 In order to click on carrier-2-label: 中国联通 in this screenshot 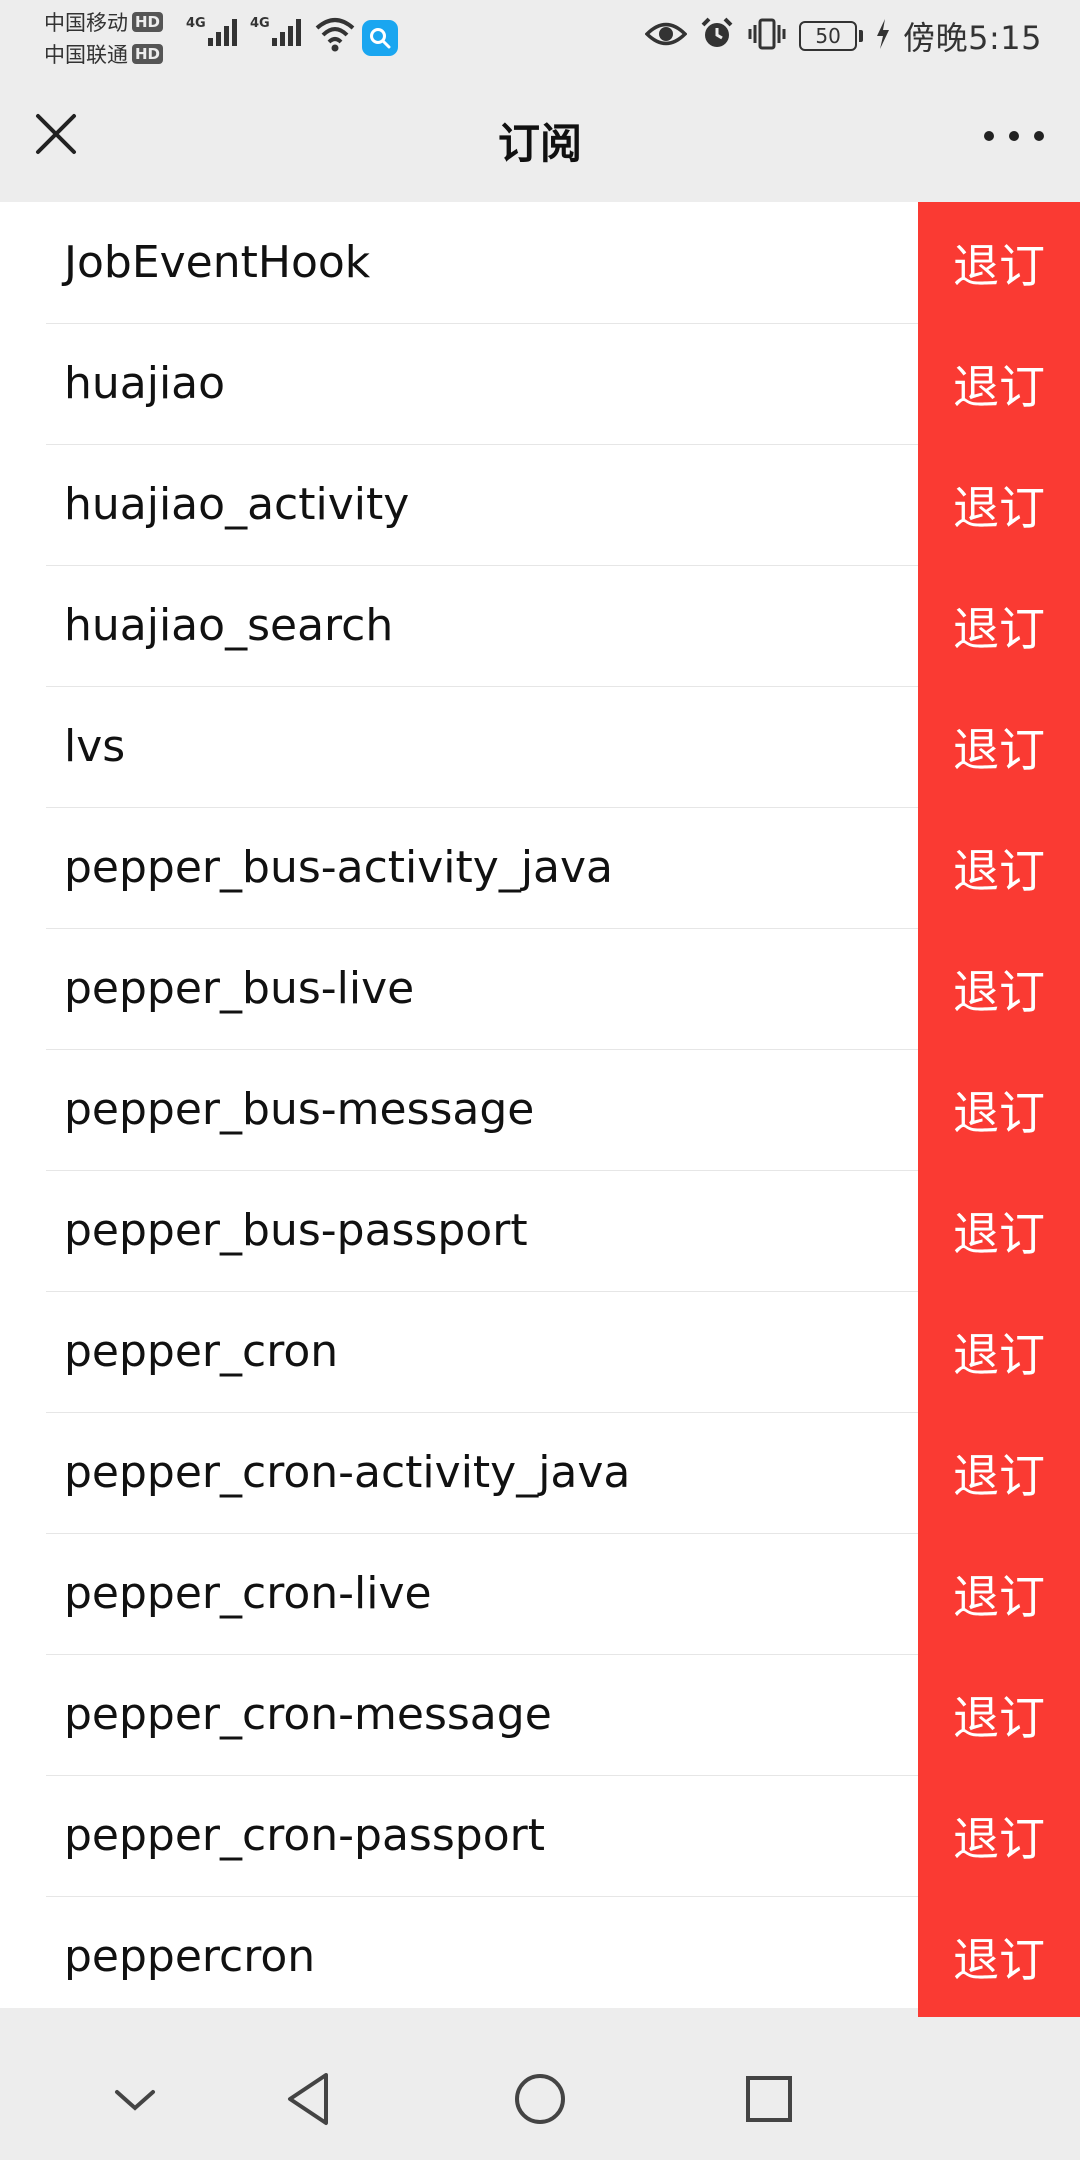, I will do `click(86, 55)`.